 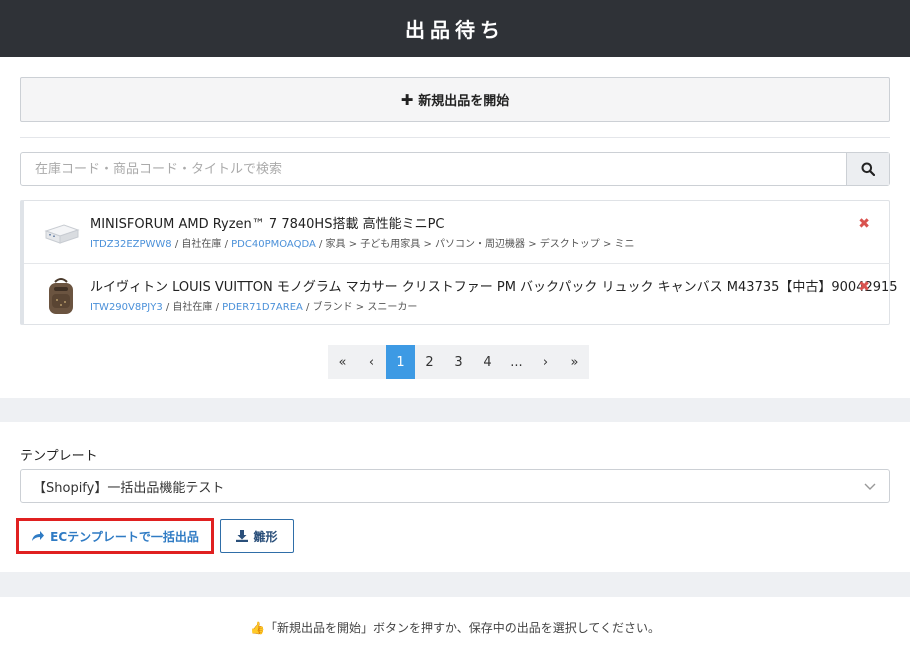 What do you see at coordinates (429, 362) in the screenshot?
I see `page-2-button: 2` at bounding box center [429, 362].